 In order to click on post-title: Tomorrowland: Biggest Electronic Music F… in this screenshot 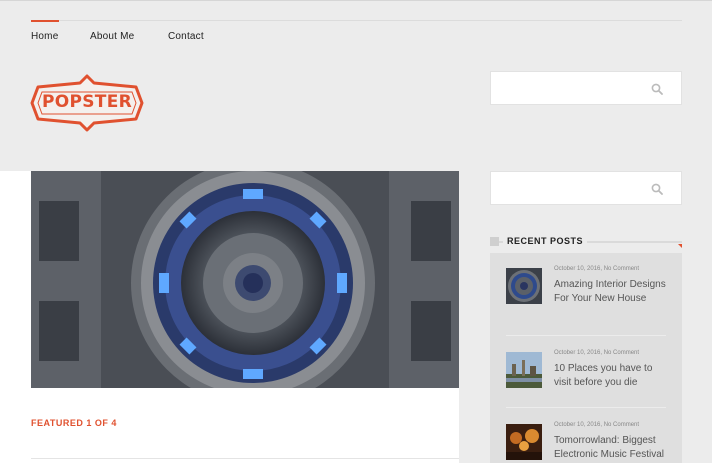, I will do `click(613, 448)`.